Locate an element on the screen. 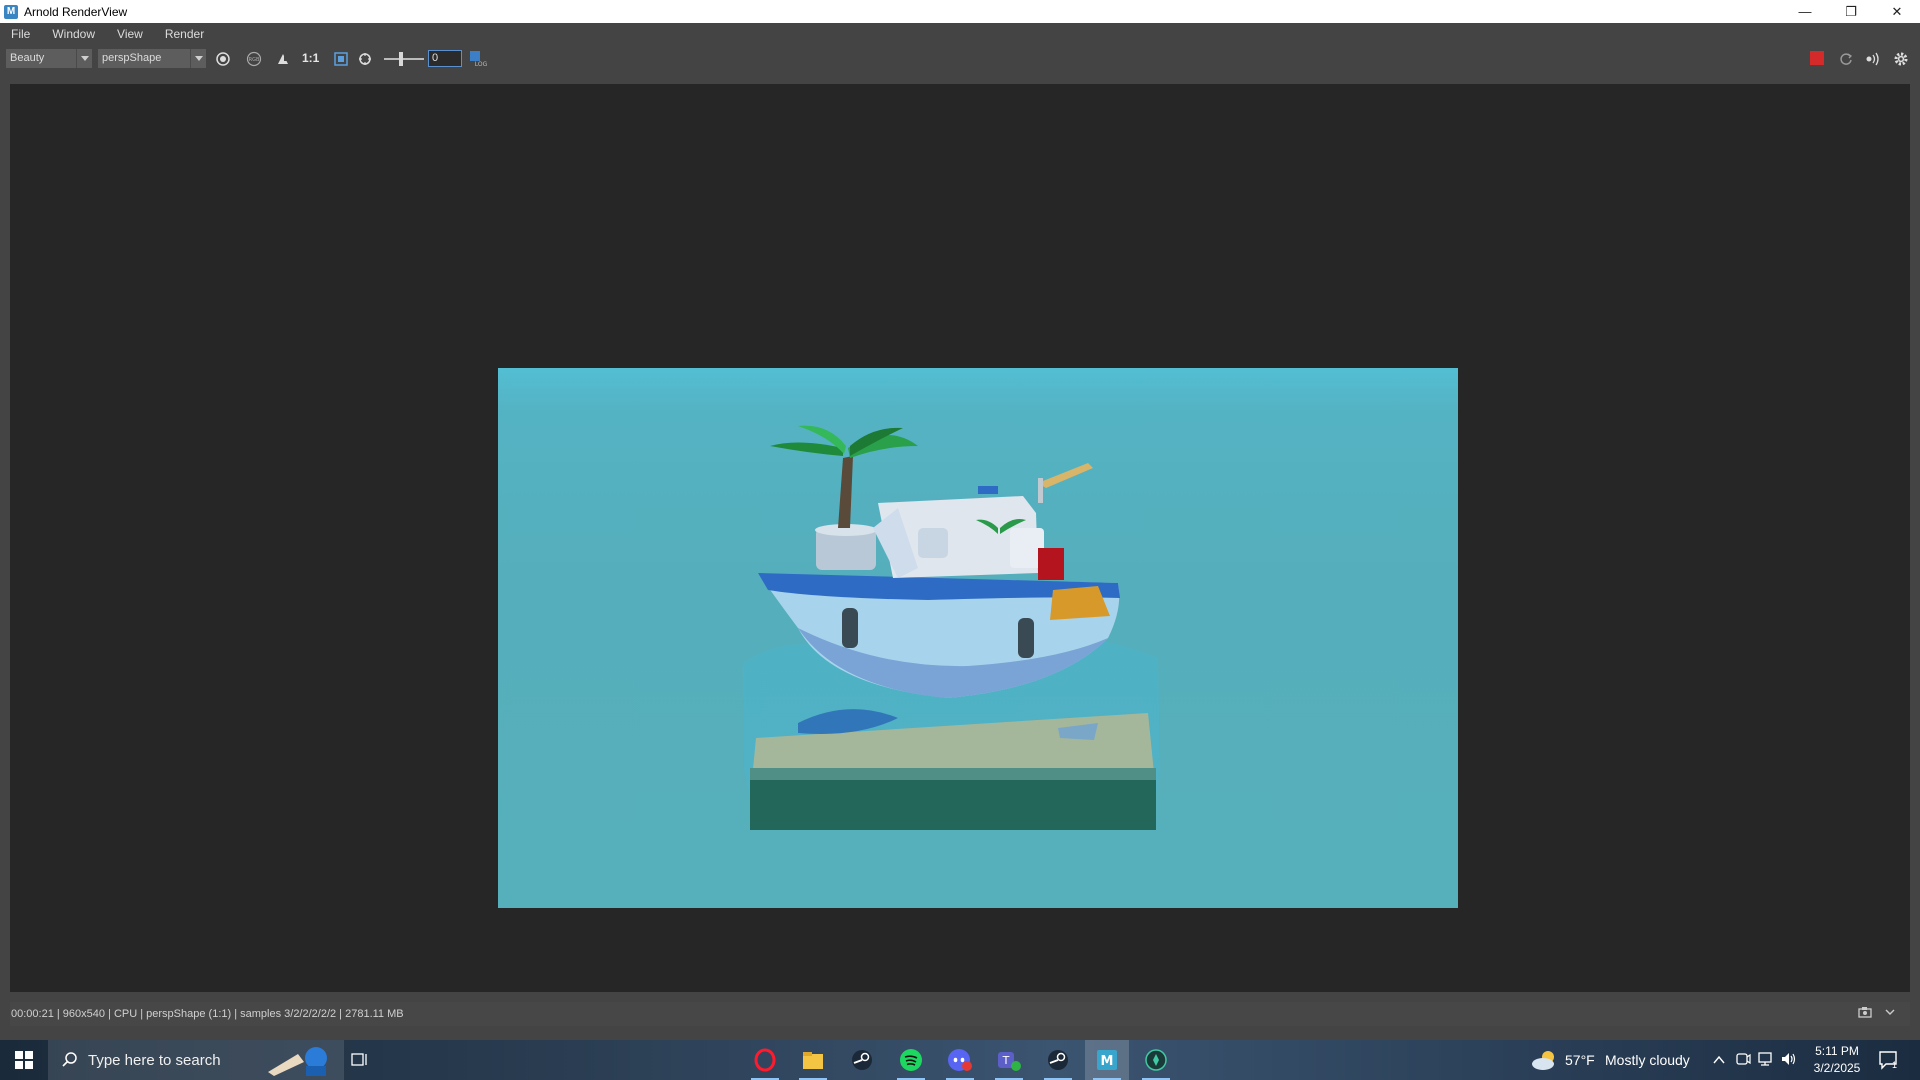 The width and height of the screenshot is (1920, 1080). search-highlight-icon is located at coordinates (297, 1061).